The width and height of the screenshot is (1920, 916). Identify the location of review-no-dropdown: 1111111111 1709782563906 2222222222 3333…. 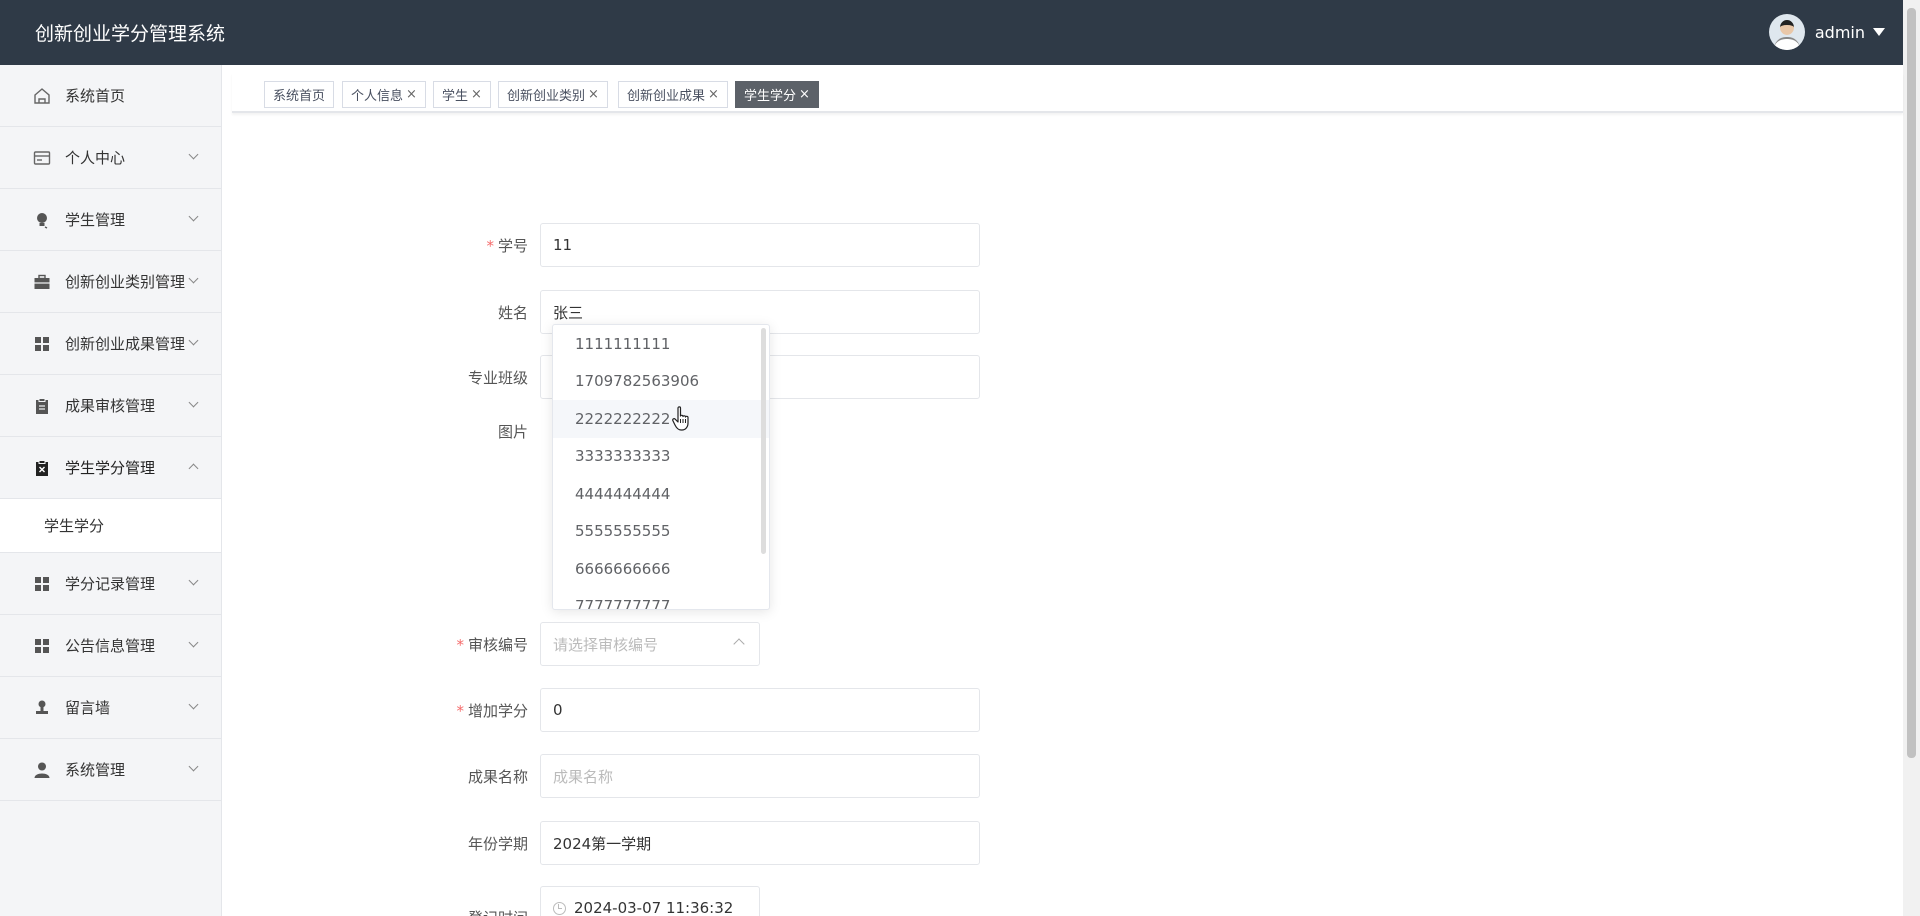
(661, 467).